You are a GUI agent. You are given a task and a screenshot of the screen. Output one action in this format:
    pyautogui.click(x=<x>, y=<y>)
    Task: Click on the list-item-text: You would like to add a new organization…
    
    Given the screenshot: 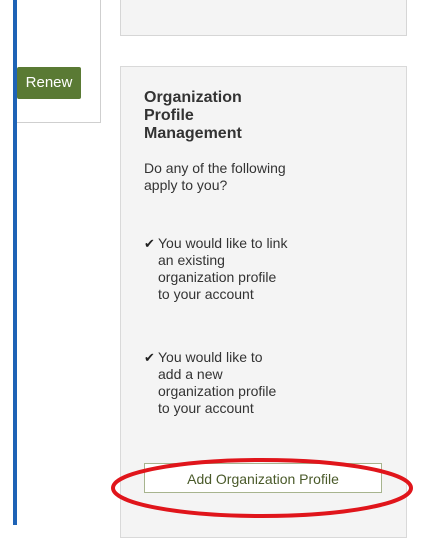 What is the action you would take?
    pyautogui.click(x=217, y=382)
    